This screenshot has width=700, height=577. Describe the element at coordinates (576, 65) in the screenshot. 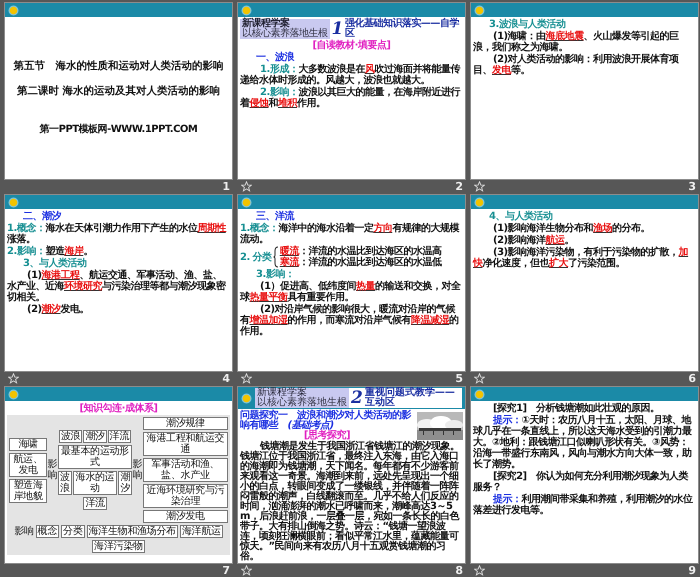

I see `slide-paragraph: (2)对人类活动的影响：利用波浪开展体育项目、发电等。` at that location.